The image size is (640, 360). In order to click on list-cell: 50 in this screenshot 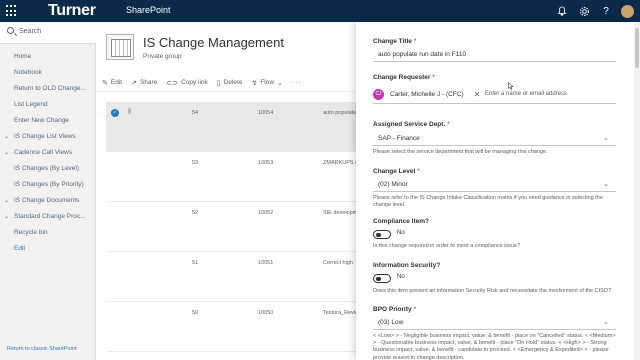, I will do `click(195, 313)`.